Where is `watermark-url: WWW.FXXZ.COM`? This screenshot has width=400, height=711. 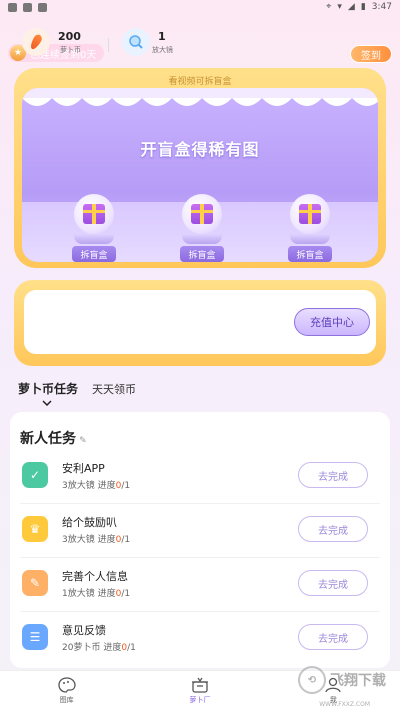
watermark-url: WWW.FXXZ.COM is located at coordinates (344, 704).